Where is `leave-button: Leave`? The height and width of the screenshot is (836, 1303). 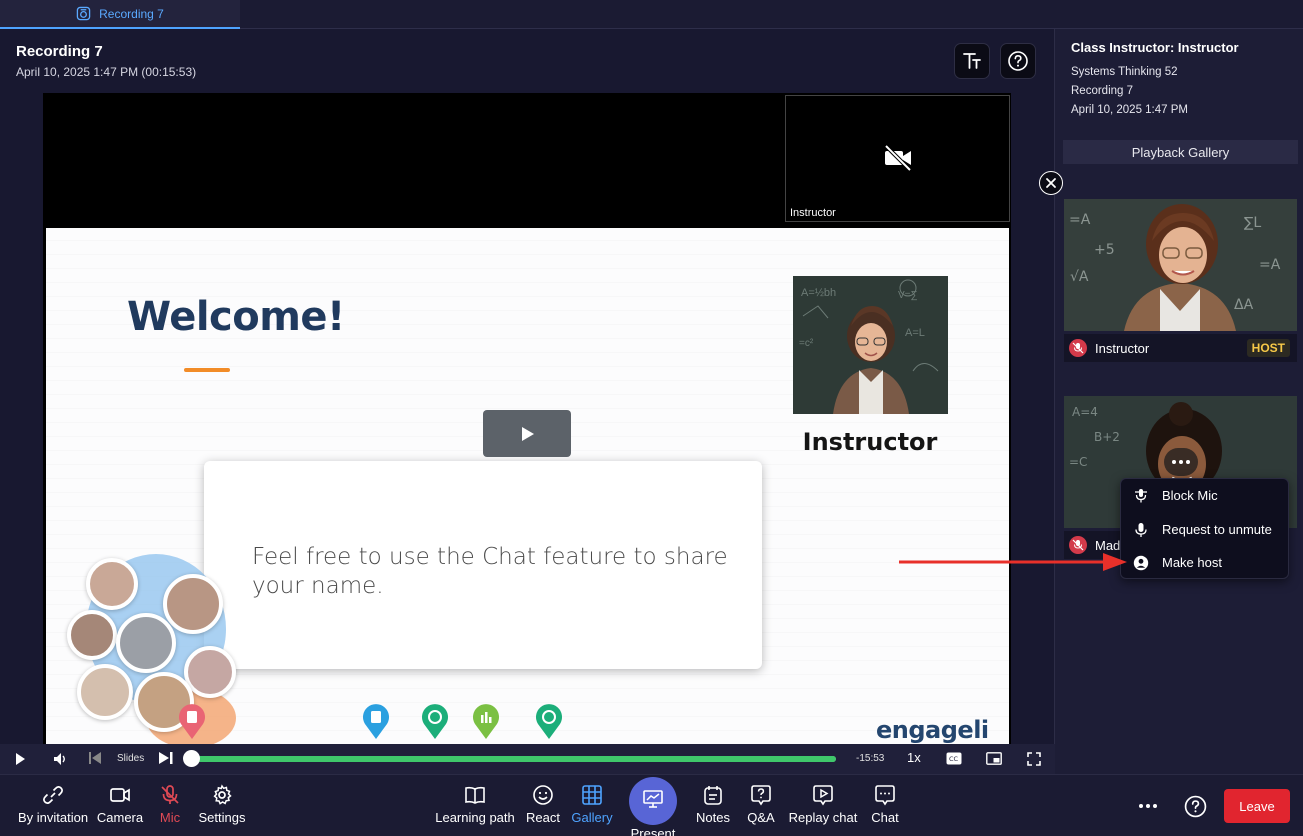
leave-button: Leave is located at coordinates (1257, 806).